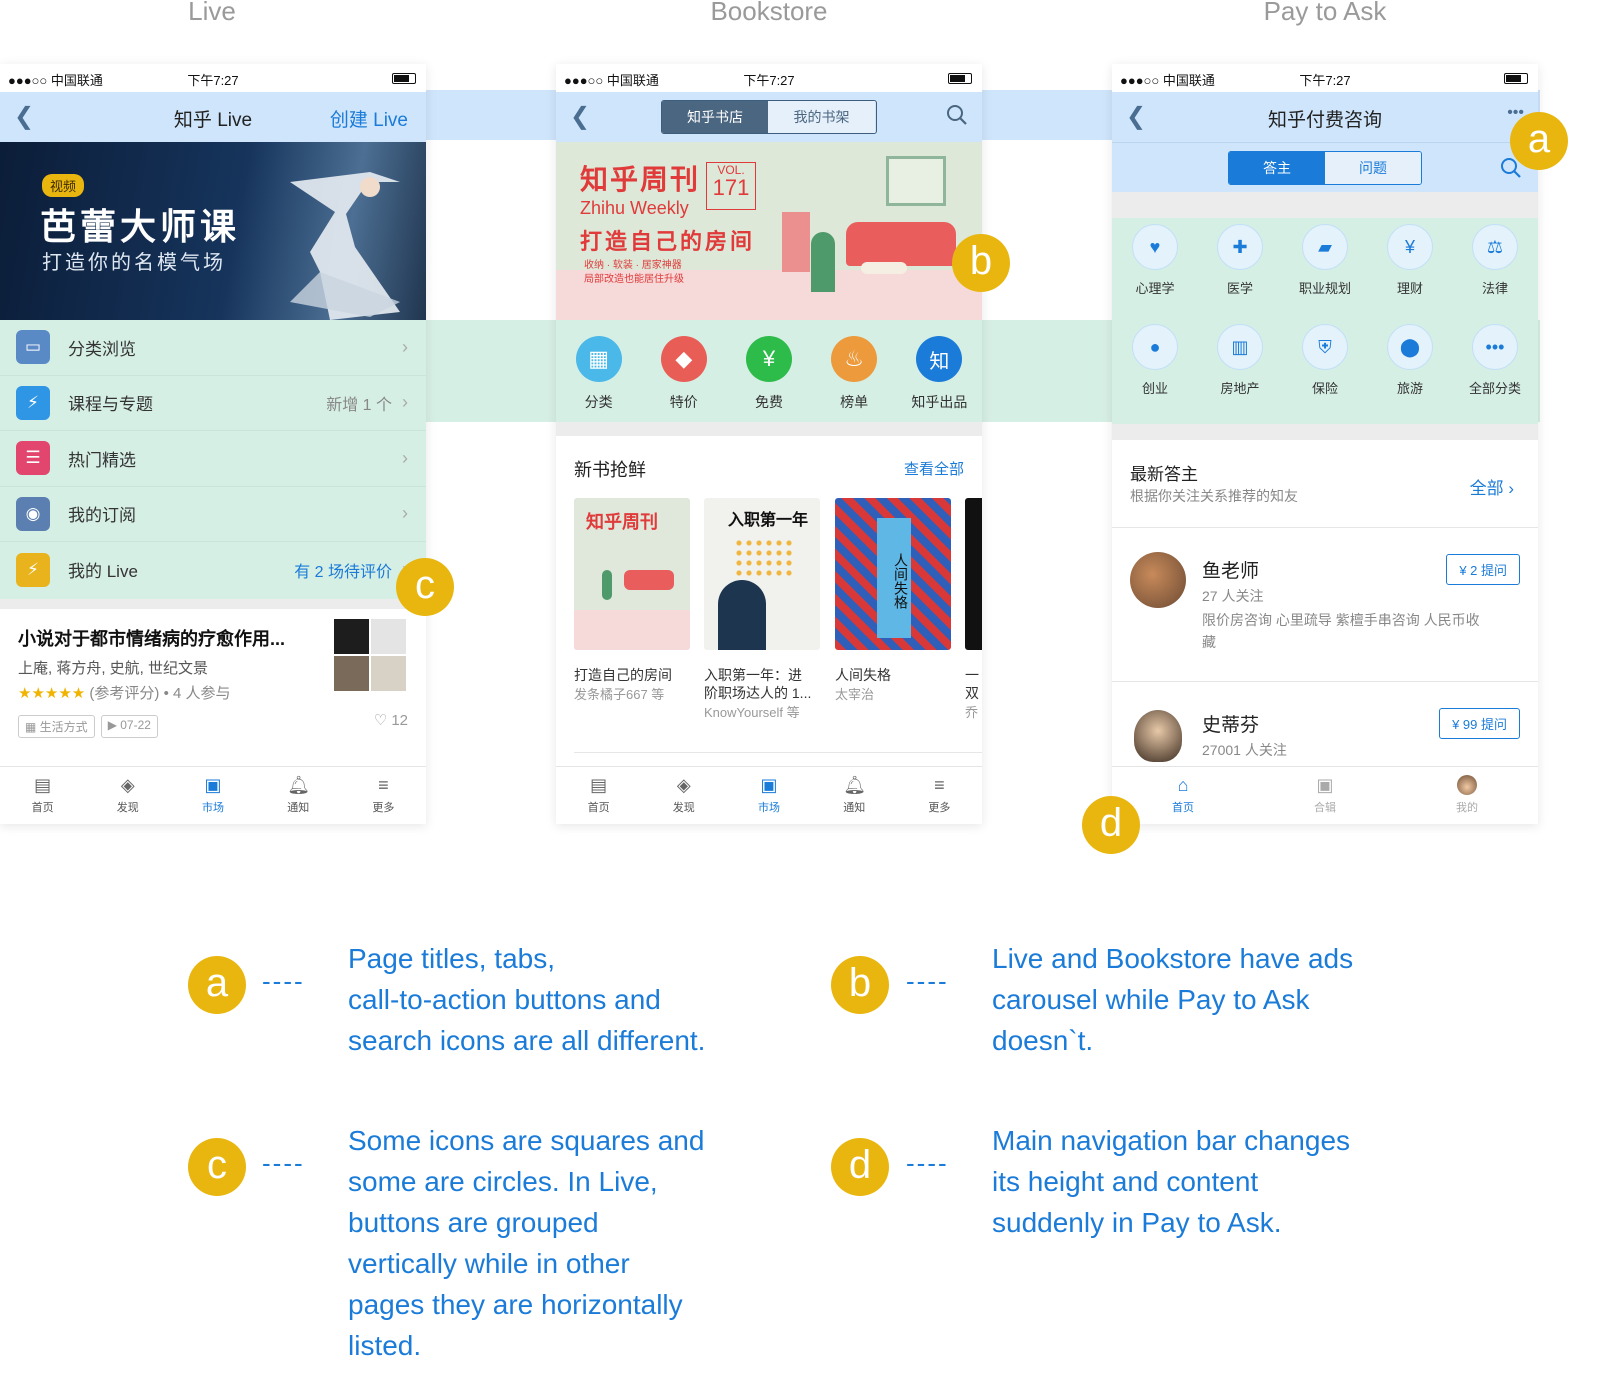  What do you see at coordinates (213, 459) in the screenshot?
I see `menu-item-hot: ☰ 热门精选 ›` at bounding box center [213, 459].